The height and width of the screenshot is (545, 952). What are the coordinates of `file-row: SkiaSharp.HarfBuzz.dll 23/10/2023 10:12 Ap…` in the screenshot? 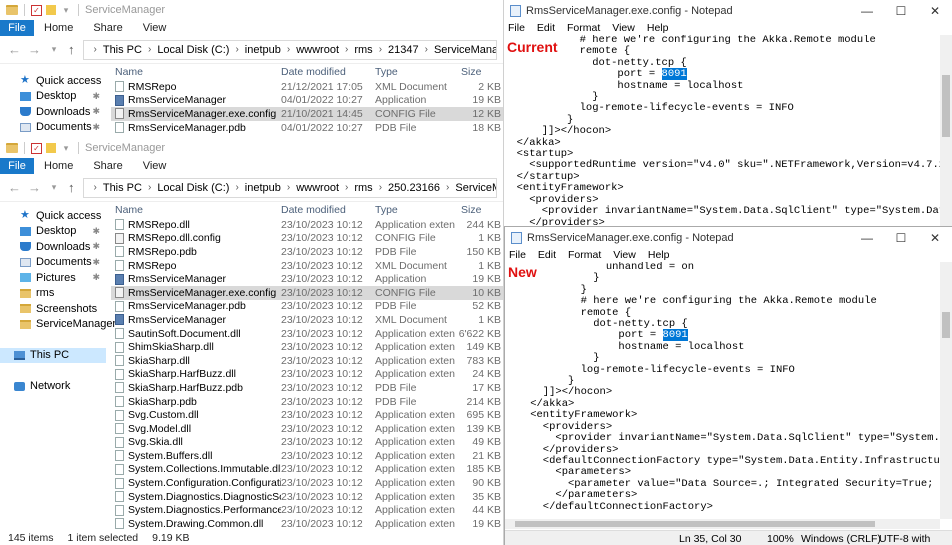 It's located at (307, 375).